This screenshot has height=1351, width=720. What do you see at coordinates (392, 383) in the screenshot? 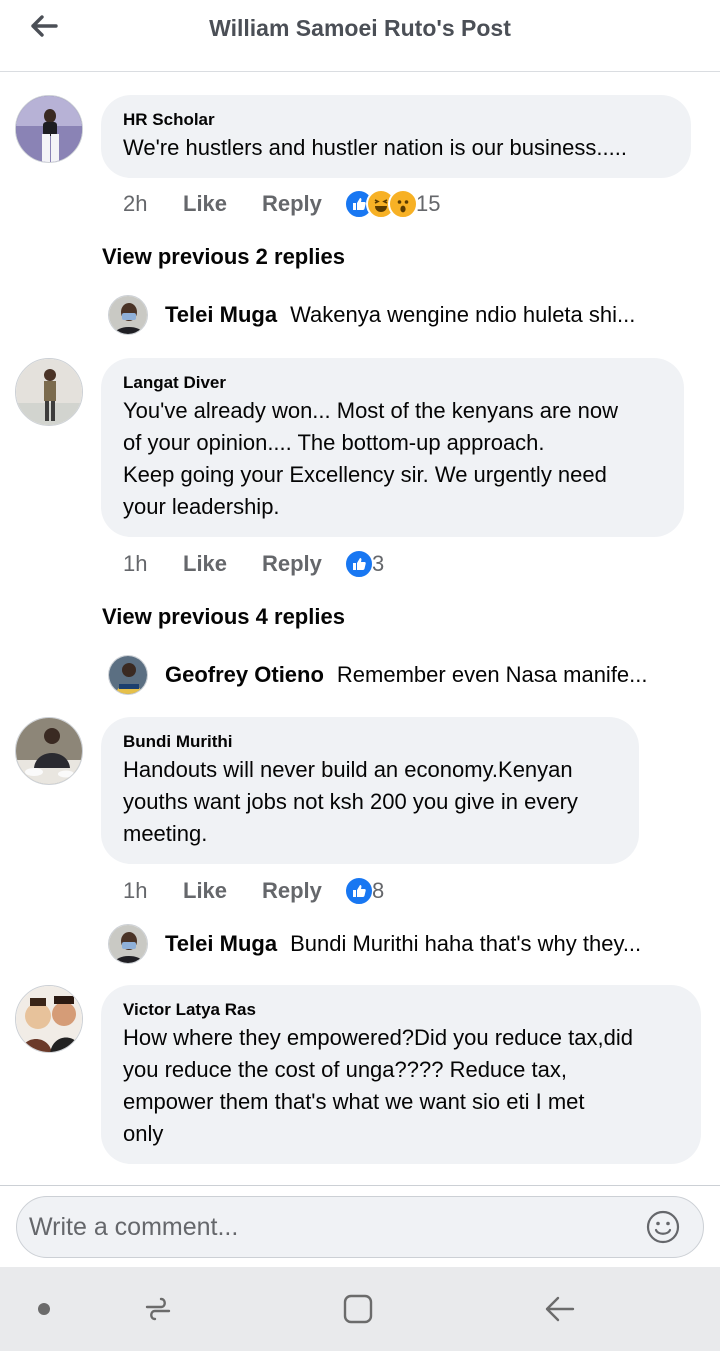
I see `comment-author: Langat Diver` at bounding box center [392, 383].